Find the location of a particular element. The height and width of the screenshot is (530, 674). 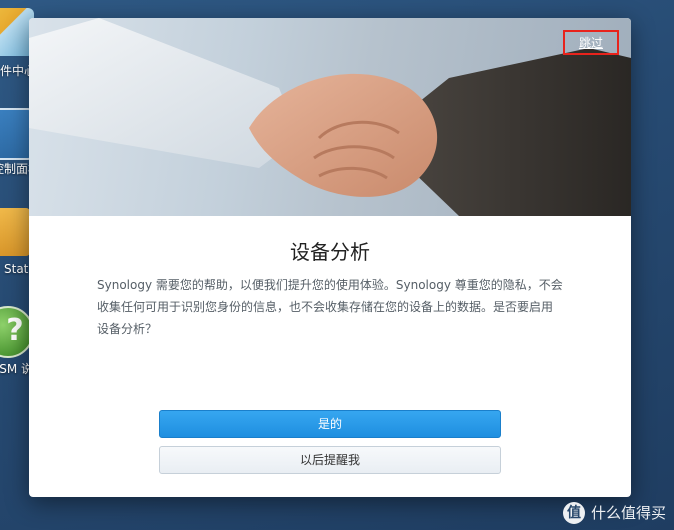

watermark-text: 什么值得买 is located at coordinates (628, 512).